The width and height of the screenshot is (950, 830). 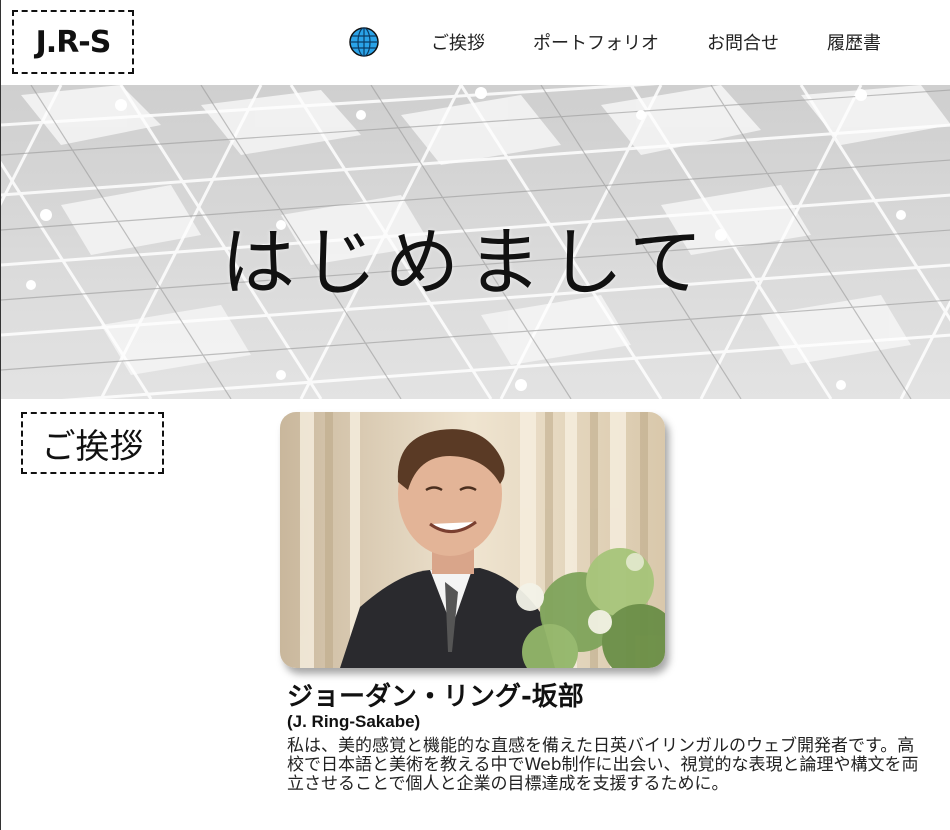 I want to click on main-nav: ご挨拶 ポートフォリオ お問合せ 履歴書, so click(x=615, y=42).